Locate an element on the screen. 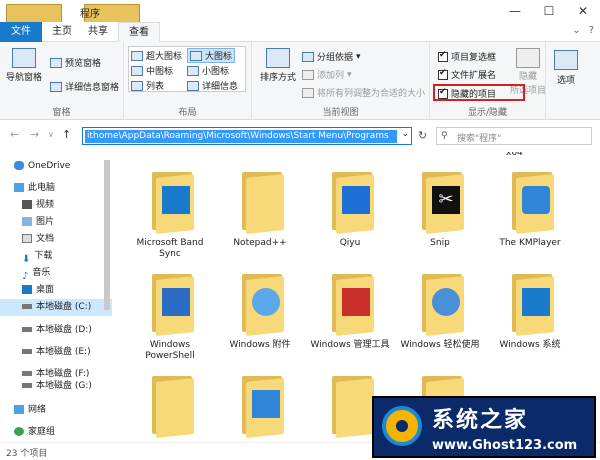 Image resolution: width=600 pixels, height=460 pixels. toolbox-icon is located at coordinates (356, 302).